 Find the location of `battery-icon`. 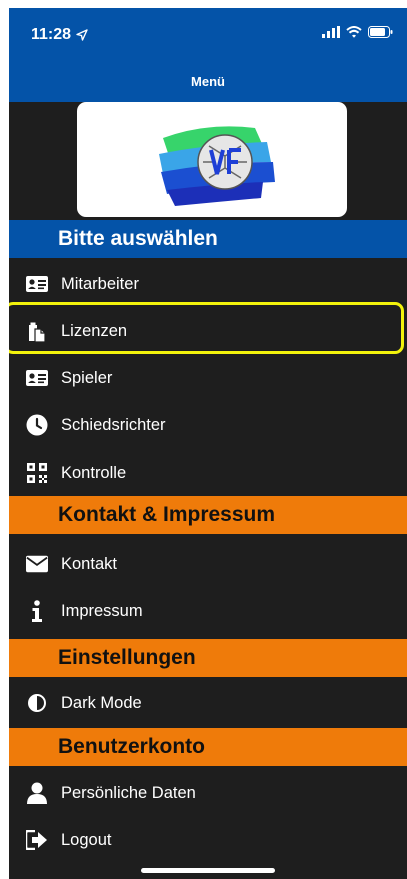

battery-icon is located at coordinates (380, 32).